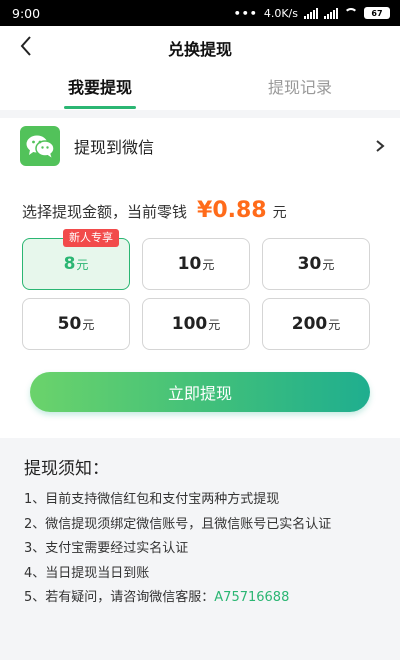 The height and width of the screenshot is (660, 400). I want to click on amount-option-8: 新人专享 8元, so click(76, 259).